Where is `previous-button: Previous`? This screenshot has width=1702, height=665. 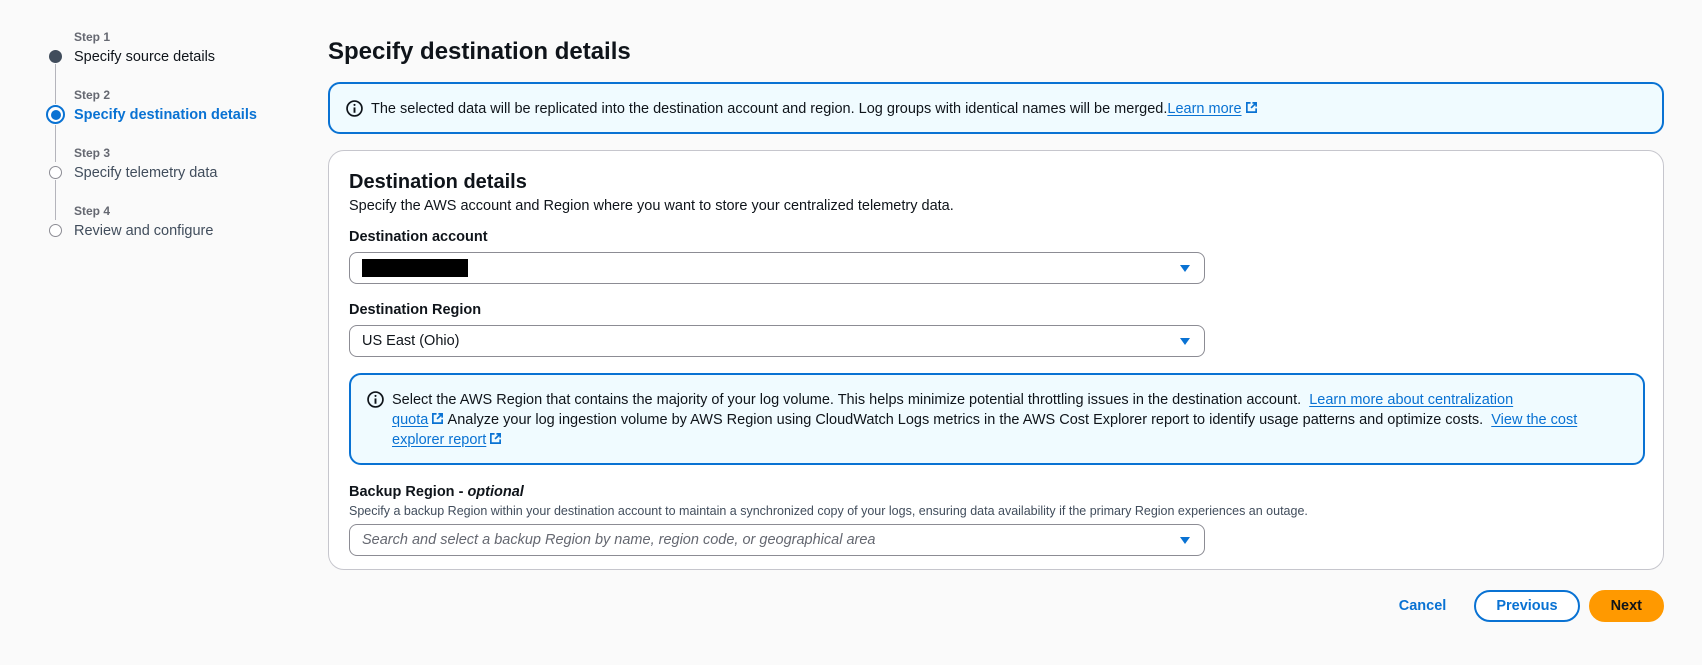 previous-button: Previous is located at coordinates (1527, 606).